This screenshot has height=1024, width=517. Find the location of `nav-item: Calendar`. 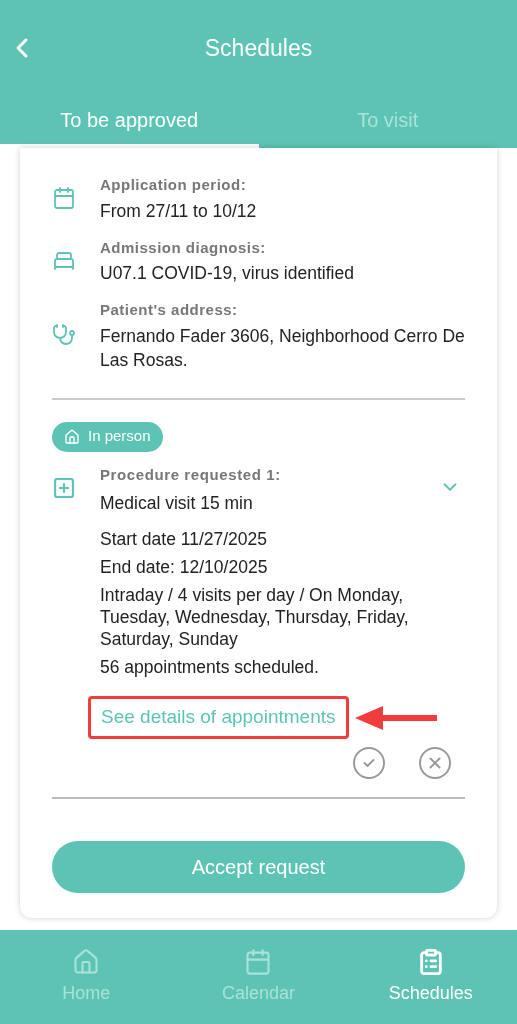

nav-item: Calendar is located at coordinates (258, 977).